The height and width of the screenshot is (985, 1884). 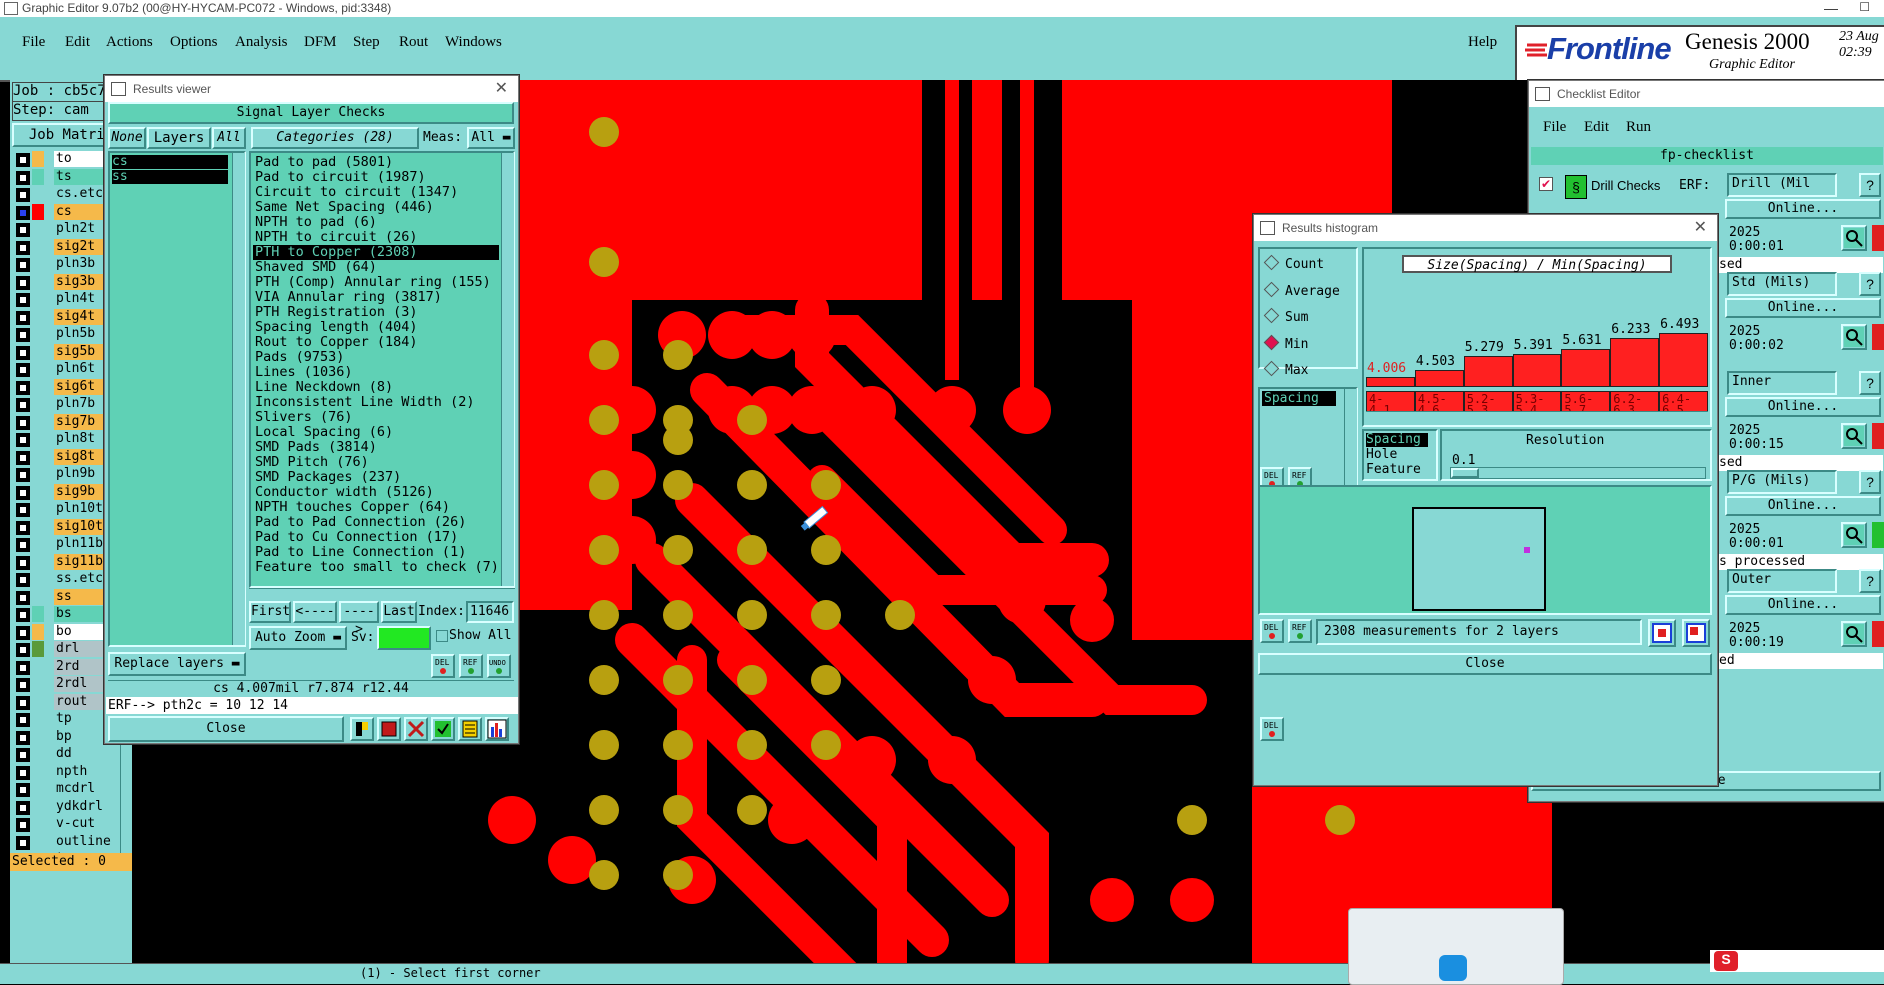 I want to click on layer-row: npth, so click(x=71, y=772).